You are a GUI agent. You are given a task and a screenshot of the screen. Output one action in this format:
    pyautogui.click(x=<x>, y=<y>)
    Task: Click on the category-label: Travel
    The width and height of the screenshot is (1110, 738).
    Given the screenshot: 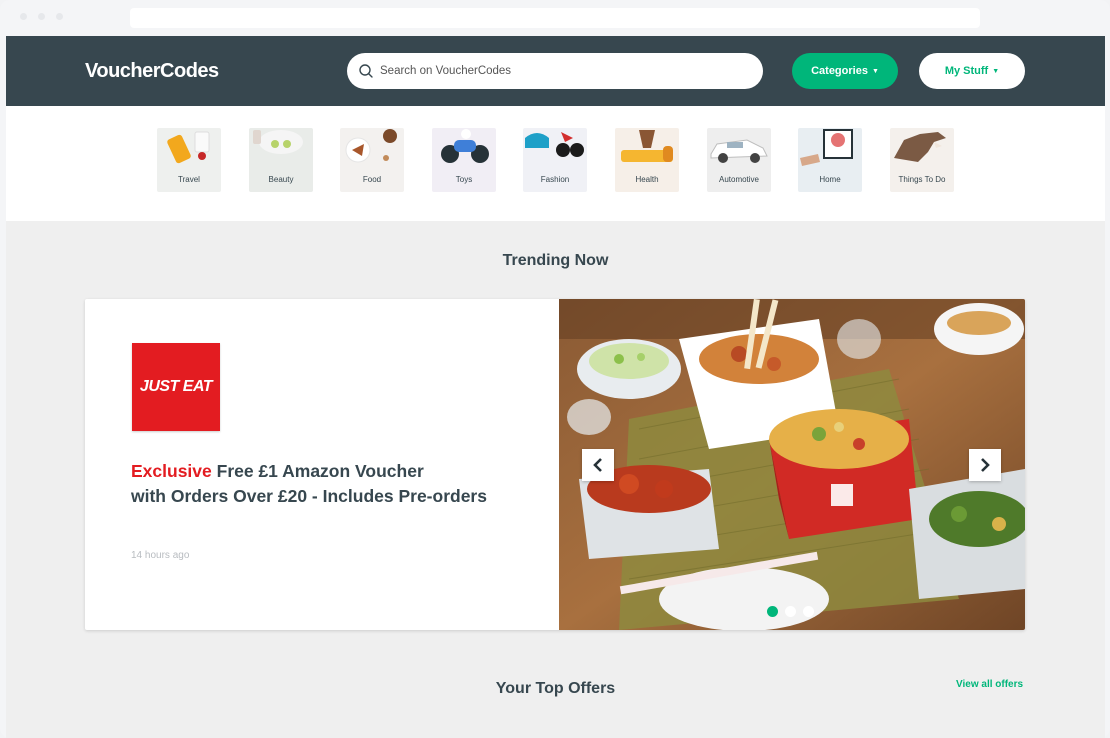 What is the action you would take?
    pyautogui.click(x=189, y=179)
    